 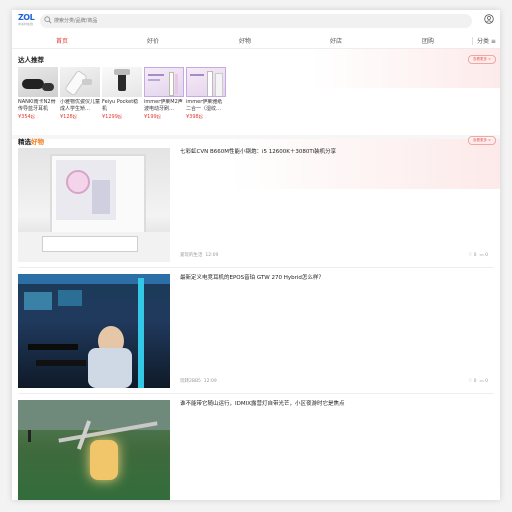 What do you see at coordinates (120, 105) in the screenshot?
I see `product-name: Feiyu Pocket稳机` at bounding box center [120, 105].